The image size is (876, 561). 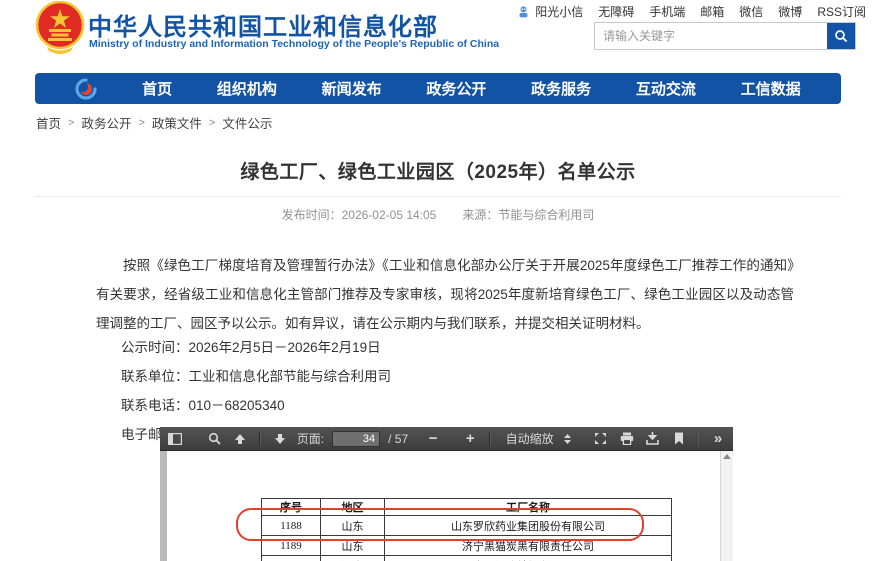 What do you see at coordinates (841, 11) in the screenshot?
I see `top-link-rss: RSS订阅` at bounding box center [841, 11].